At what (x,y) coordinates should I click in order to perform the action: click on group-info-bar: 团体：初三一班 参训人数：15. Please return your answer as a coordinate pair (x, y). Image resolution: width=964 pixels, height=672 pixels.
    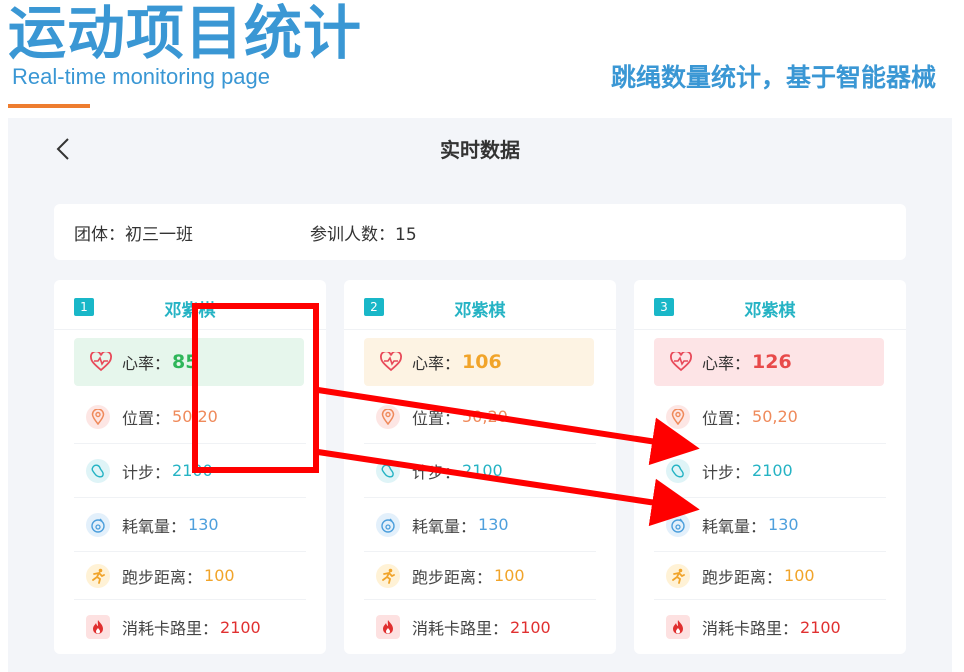
    Looking at the image, I should click on (480, 232).